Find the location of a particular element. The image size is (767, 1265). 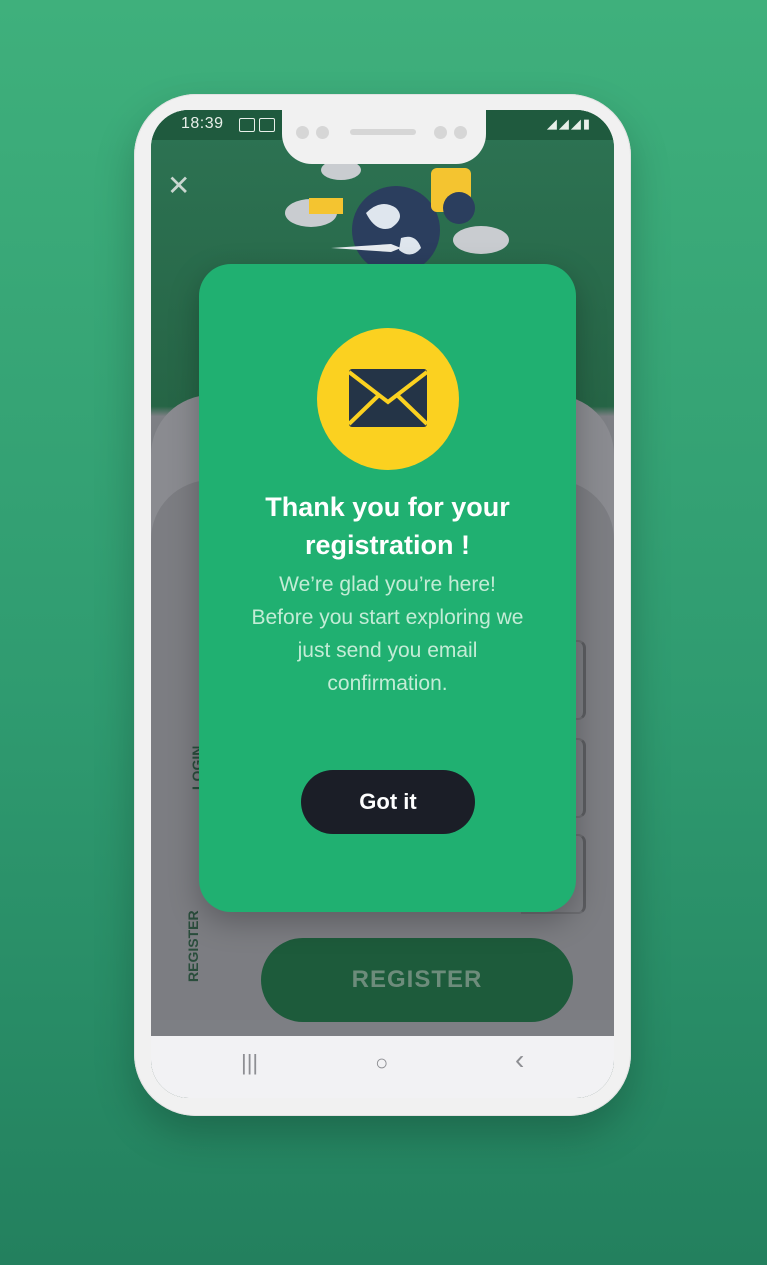

home-icon: ○ is located at coordinates (381, 1063).